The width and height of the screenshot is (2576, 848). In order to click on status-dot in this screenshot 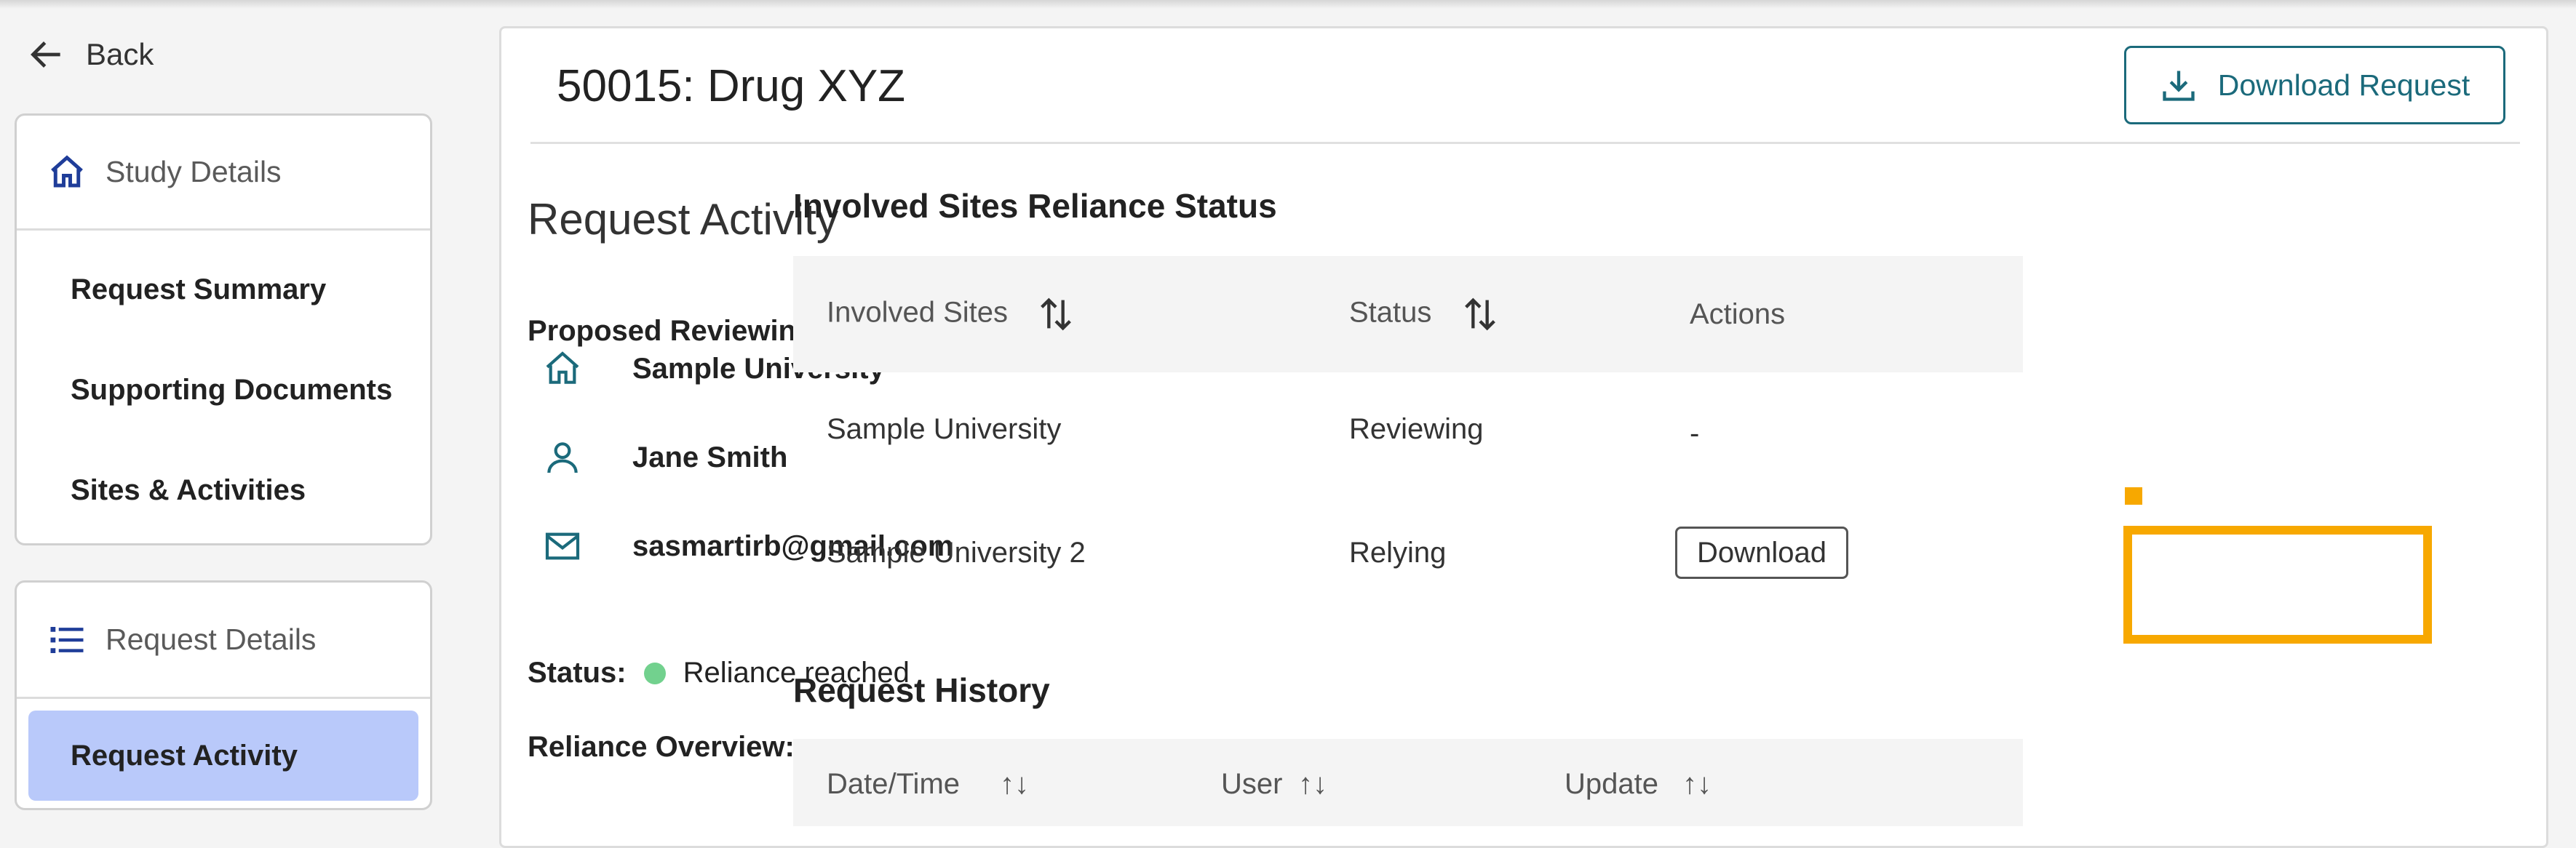, I will do `click(654, 673)`.